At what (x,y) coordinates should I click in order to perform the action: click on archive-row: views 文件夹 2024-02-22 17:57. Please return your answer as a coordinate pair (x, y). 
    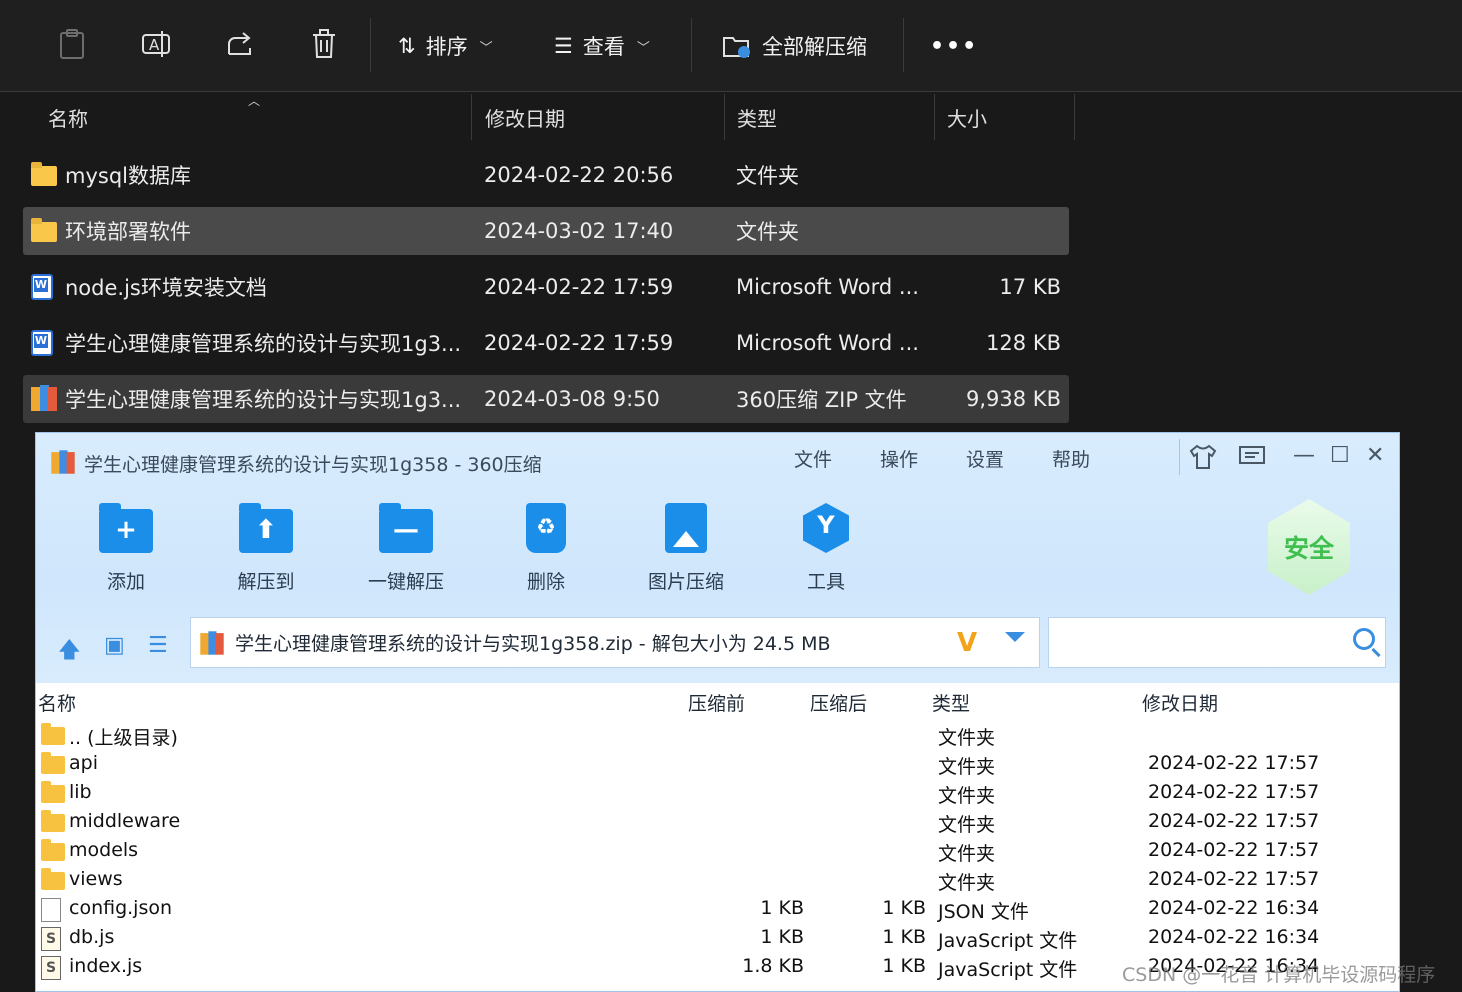
    Looking at the image, I should click on (717, 880).